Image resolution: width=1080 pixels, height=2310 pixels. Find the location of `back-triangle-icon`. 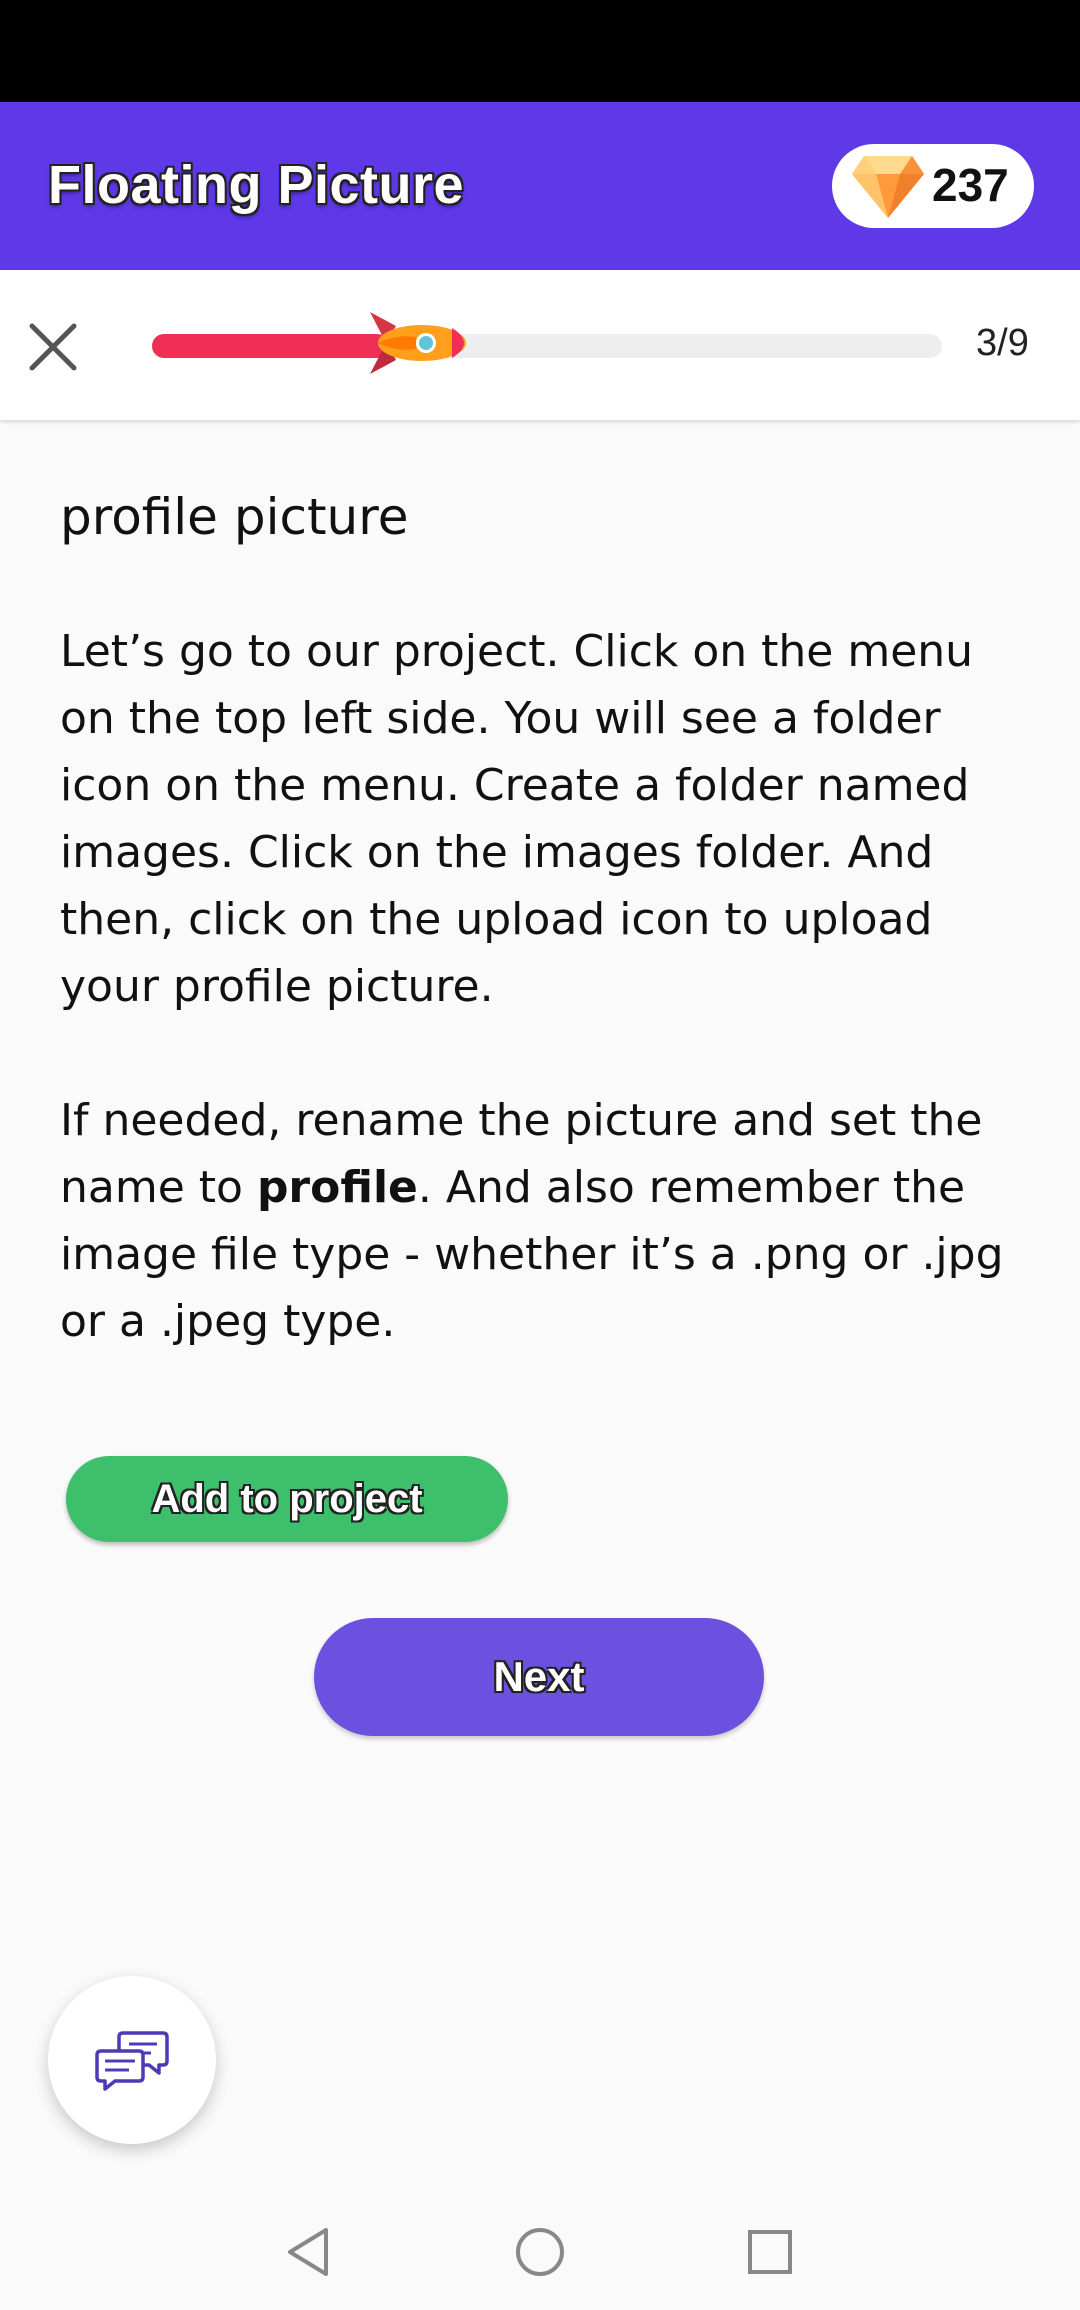

back-triangle-icon is located at coordinates (310, 2252).